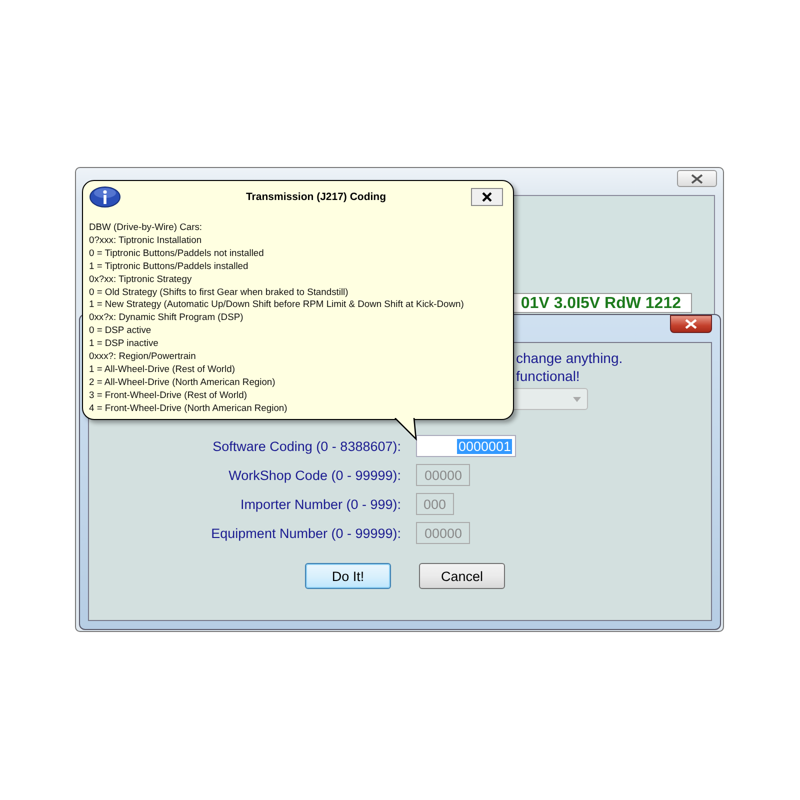  Describe the element at coordinates (176, 253) in the screenshot. I see `coding-help-line: 0 = Tiptronic Buttons/Paddels not installed` at that location.